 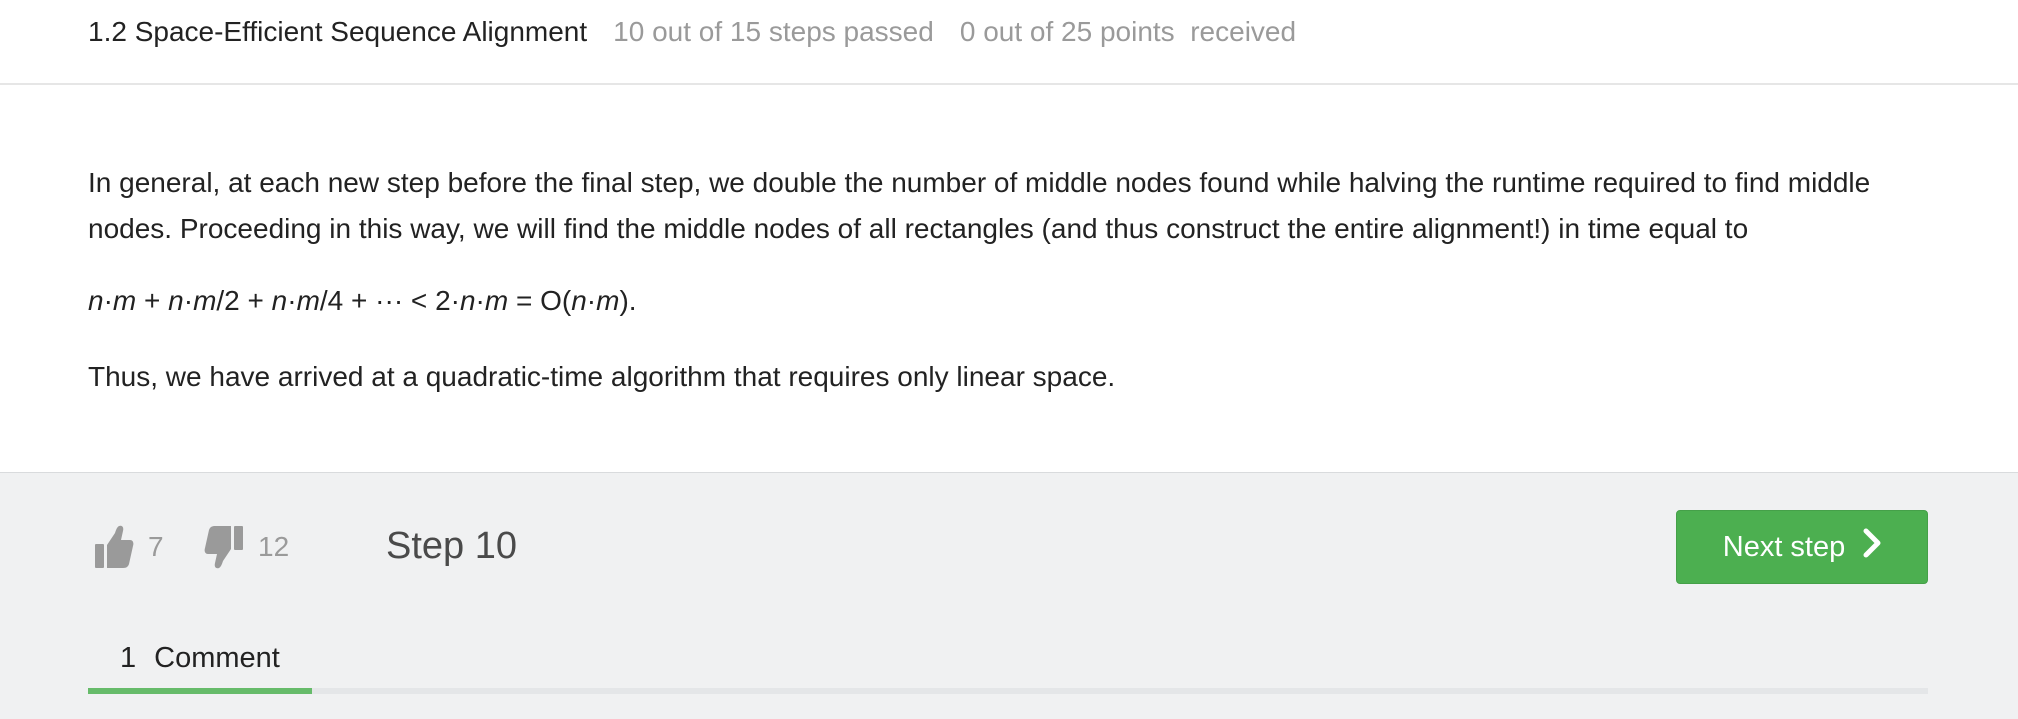 I want to click on dislike-button: 12, so click(x=246, y=547).